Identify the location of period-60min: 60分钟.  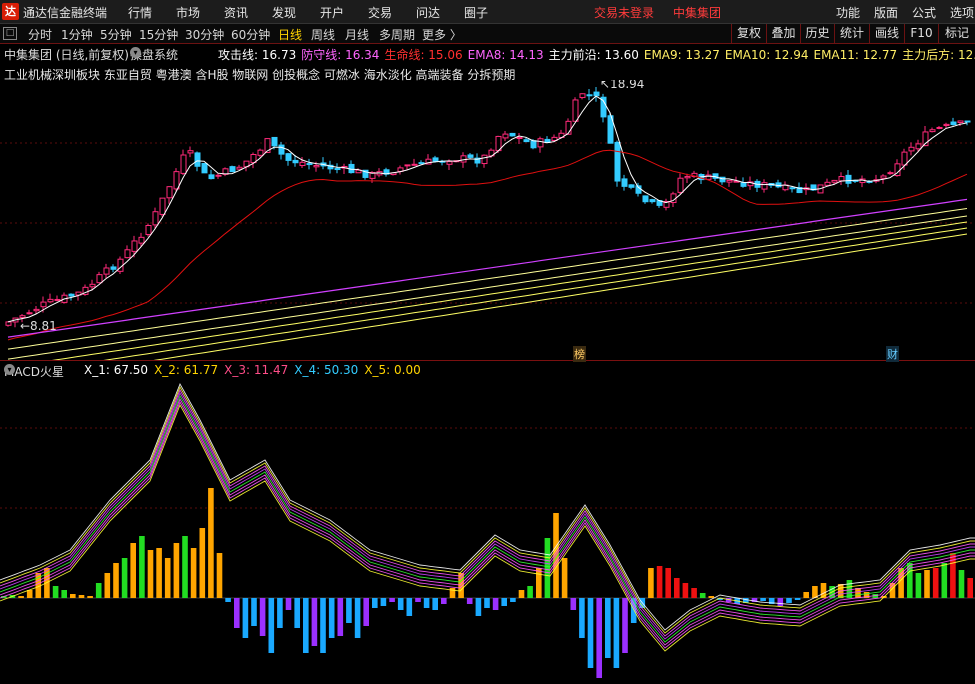
(250, 34).